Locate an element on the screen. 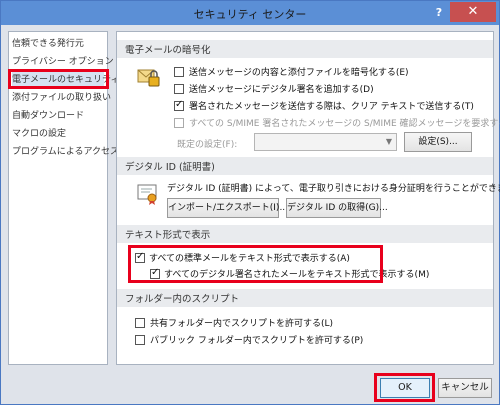 Image resolution: width=500 pixels, height=405 pixels. add-signature-checkbox is located at coordinates (179, 89).